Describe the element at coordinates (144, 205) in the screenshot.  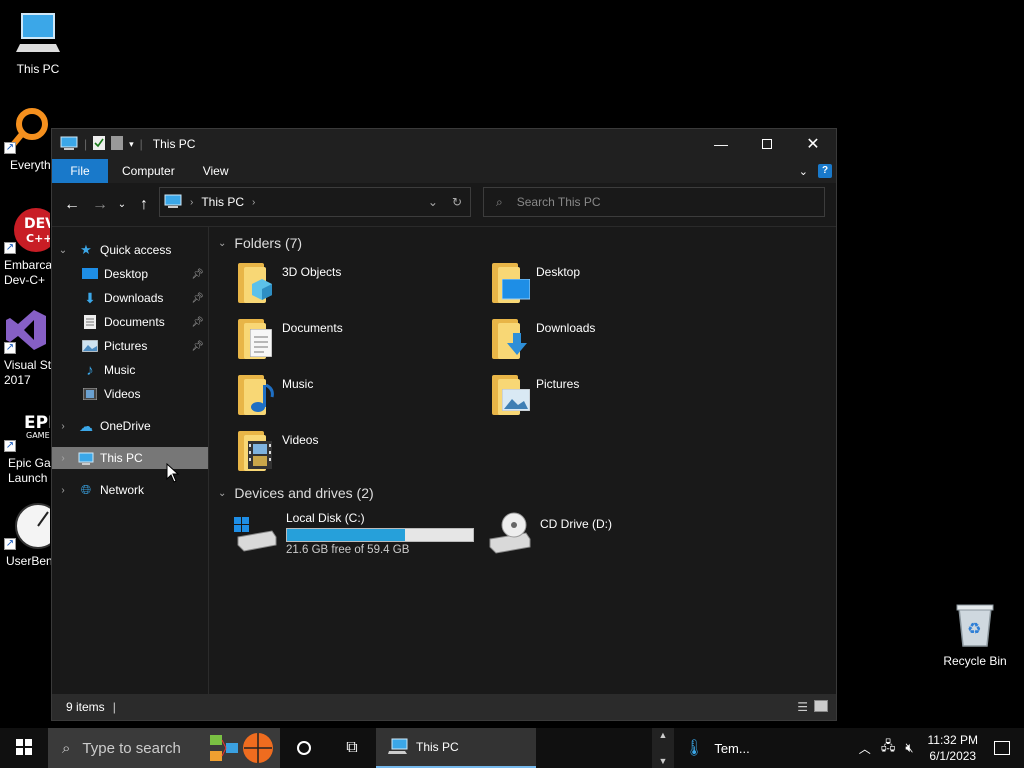
I see `up-button: ↑` at that location.